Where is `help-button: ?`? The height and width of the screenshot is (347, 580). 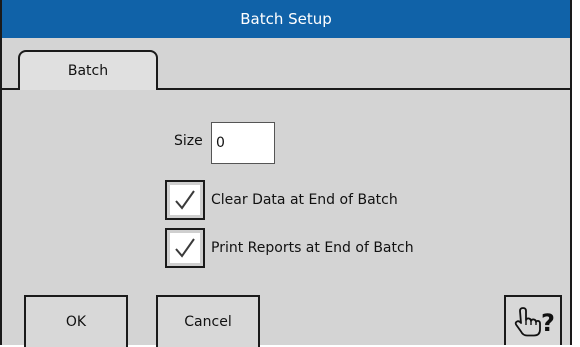 help-button: ? is located at coordinates (533, 320).